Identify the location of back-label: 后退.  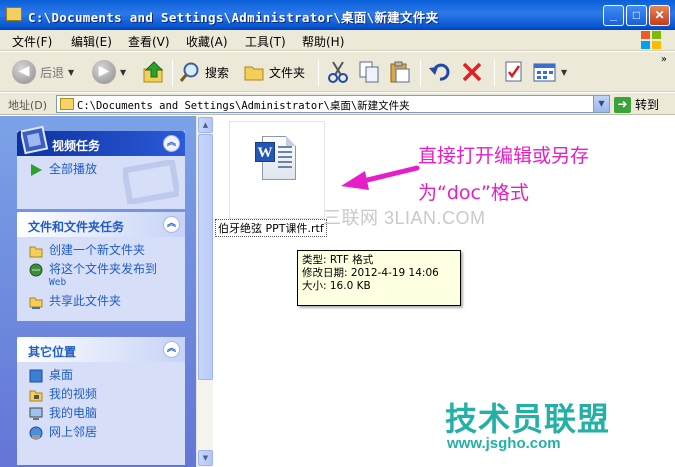
(52, 72).